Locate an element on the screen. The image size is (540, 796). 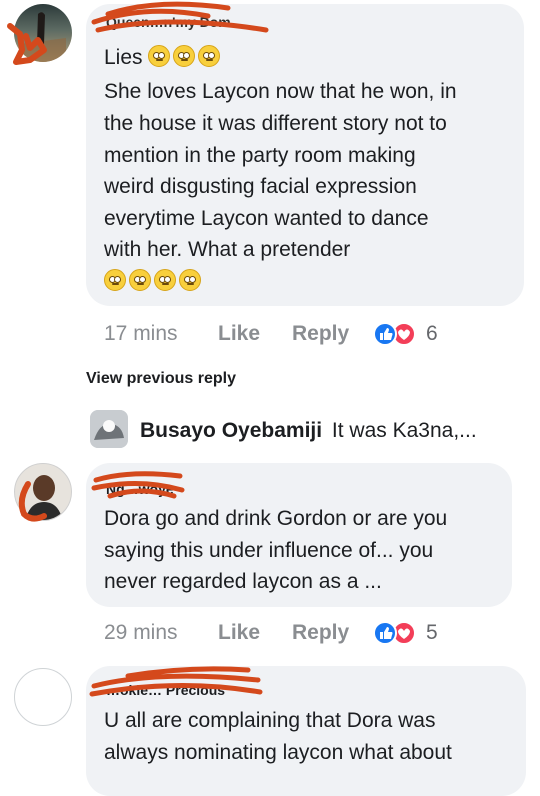
reaction-count: 5 is located at coordinates (432, 632).